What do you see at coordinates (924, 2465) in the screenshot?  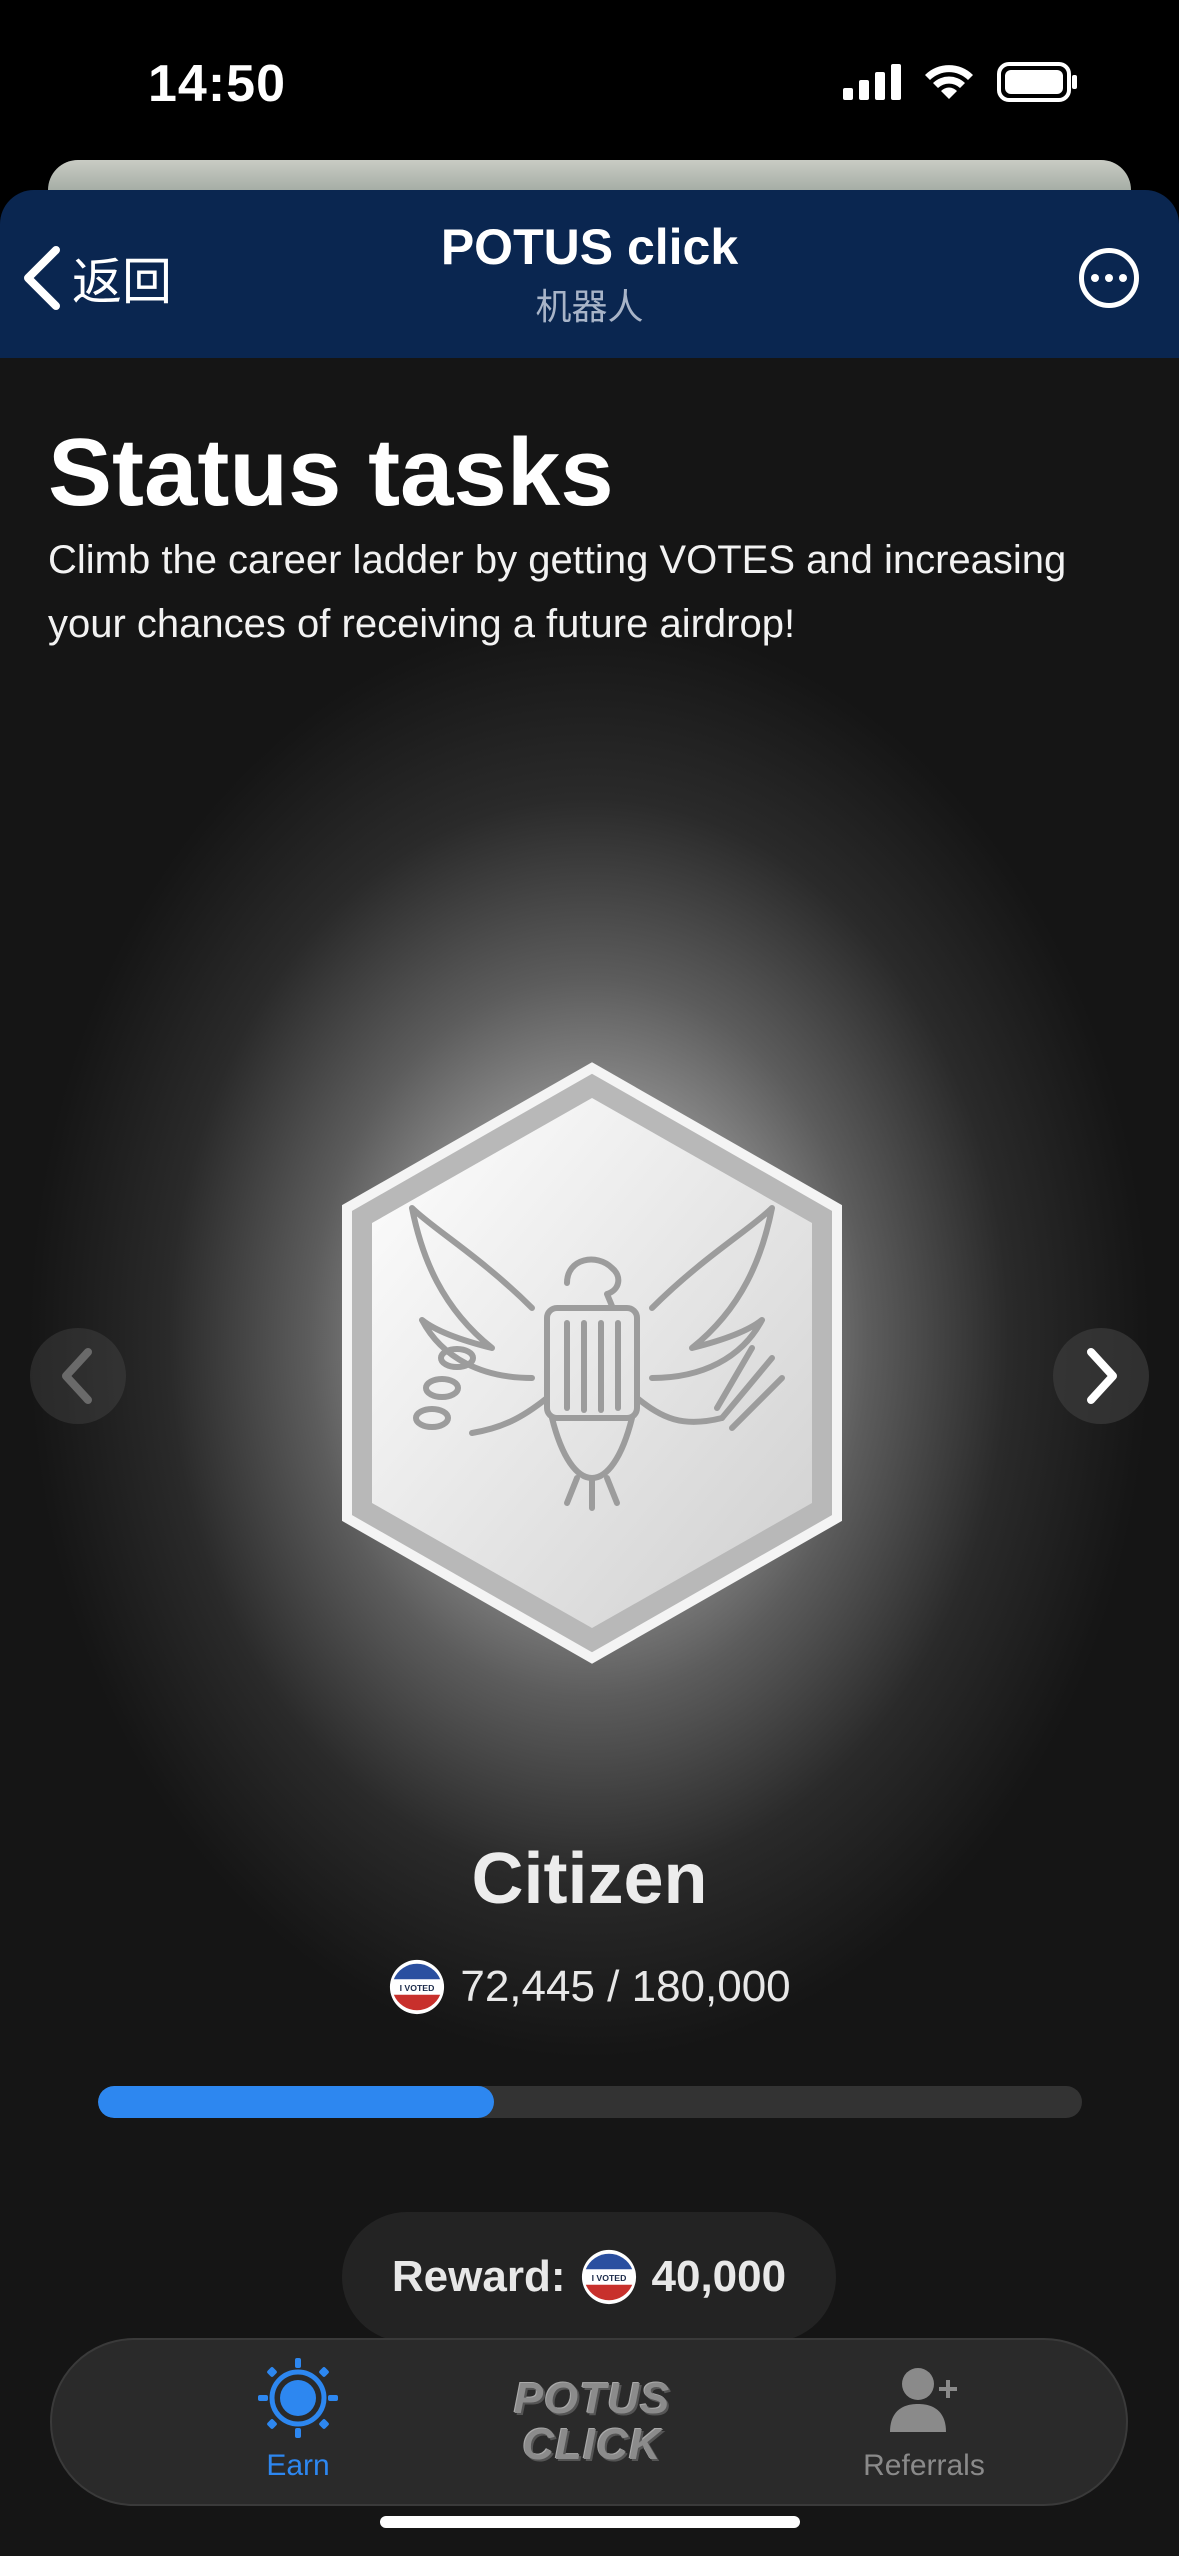 I see `tab-referrals-label: Referrals` at bounding box center [924, 2465].